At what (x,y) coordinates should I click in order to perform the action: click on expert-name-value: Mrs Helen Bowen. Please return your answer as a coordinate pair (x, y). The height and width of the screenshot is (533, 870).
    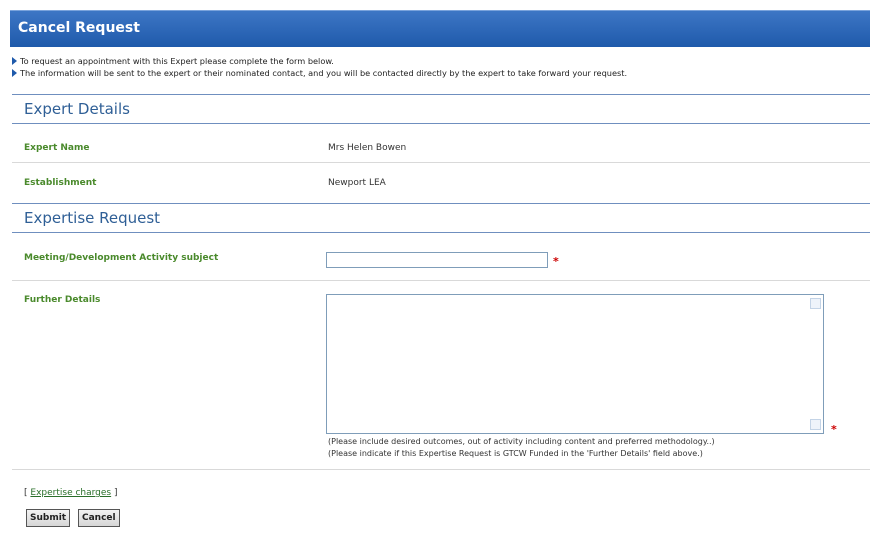
    Looking at the image, I should click on (367, 148).